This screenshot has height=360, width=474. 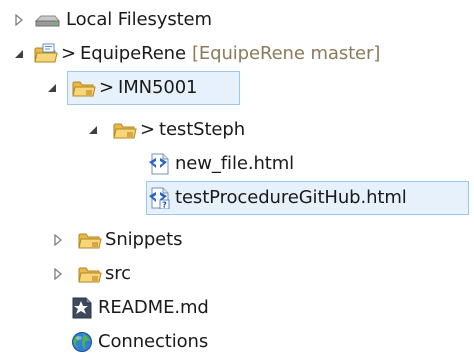 I want to click on tree-item-readme: README.md, so click(x=104, y=308).